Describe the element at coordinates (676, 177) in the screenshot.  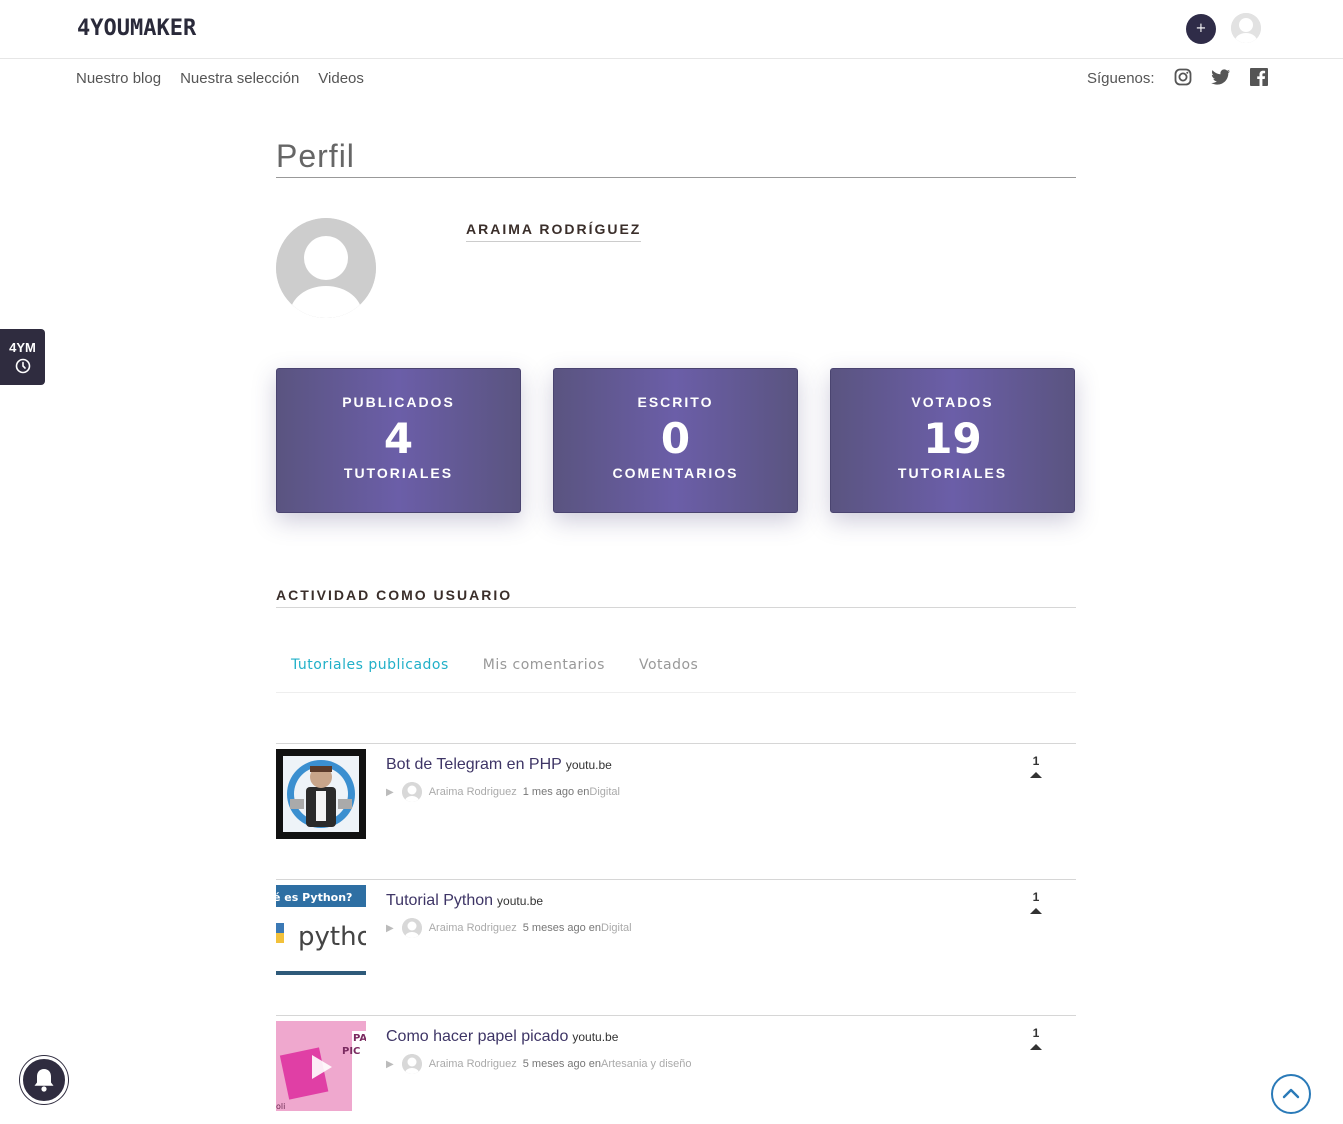
I see `title-divider` at that location.